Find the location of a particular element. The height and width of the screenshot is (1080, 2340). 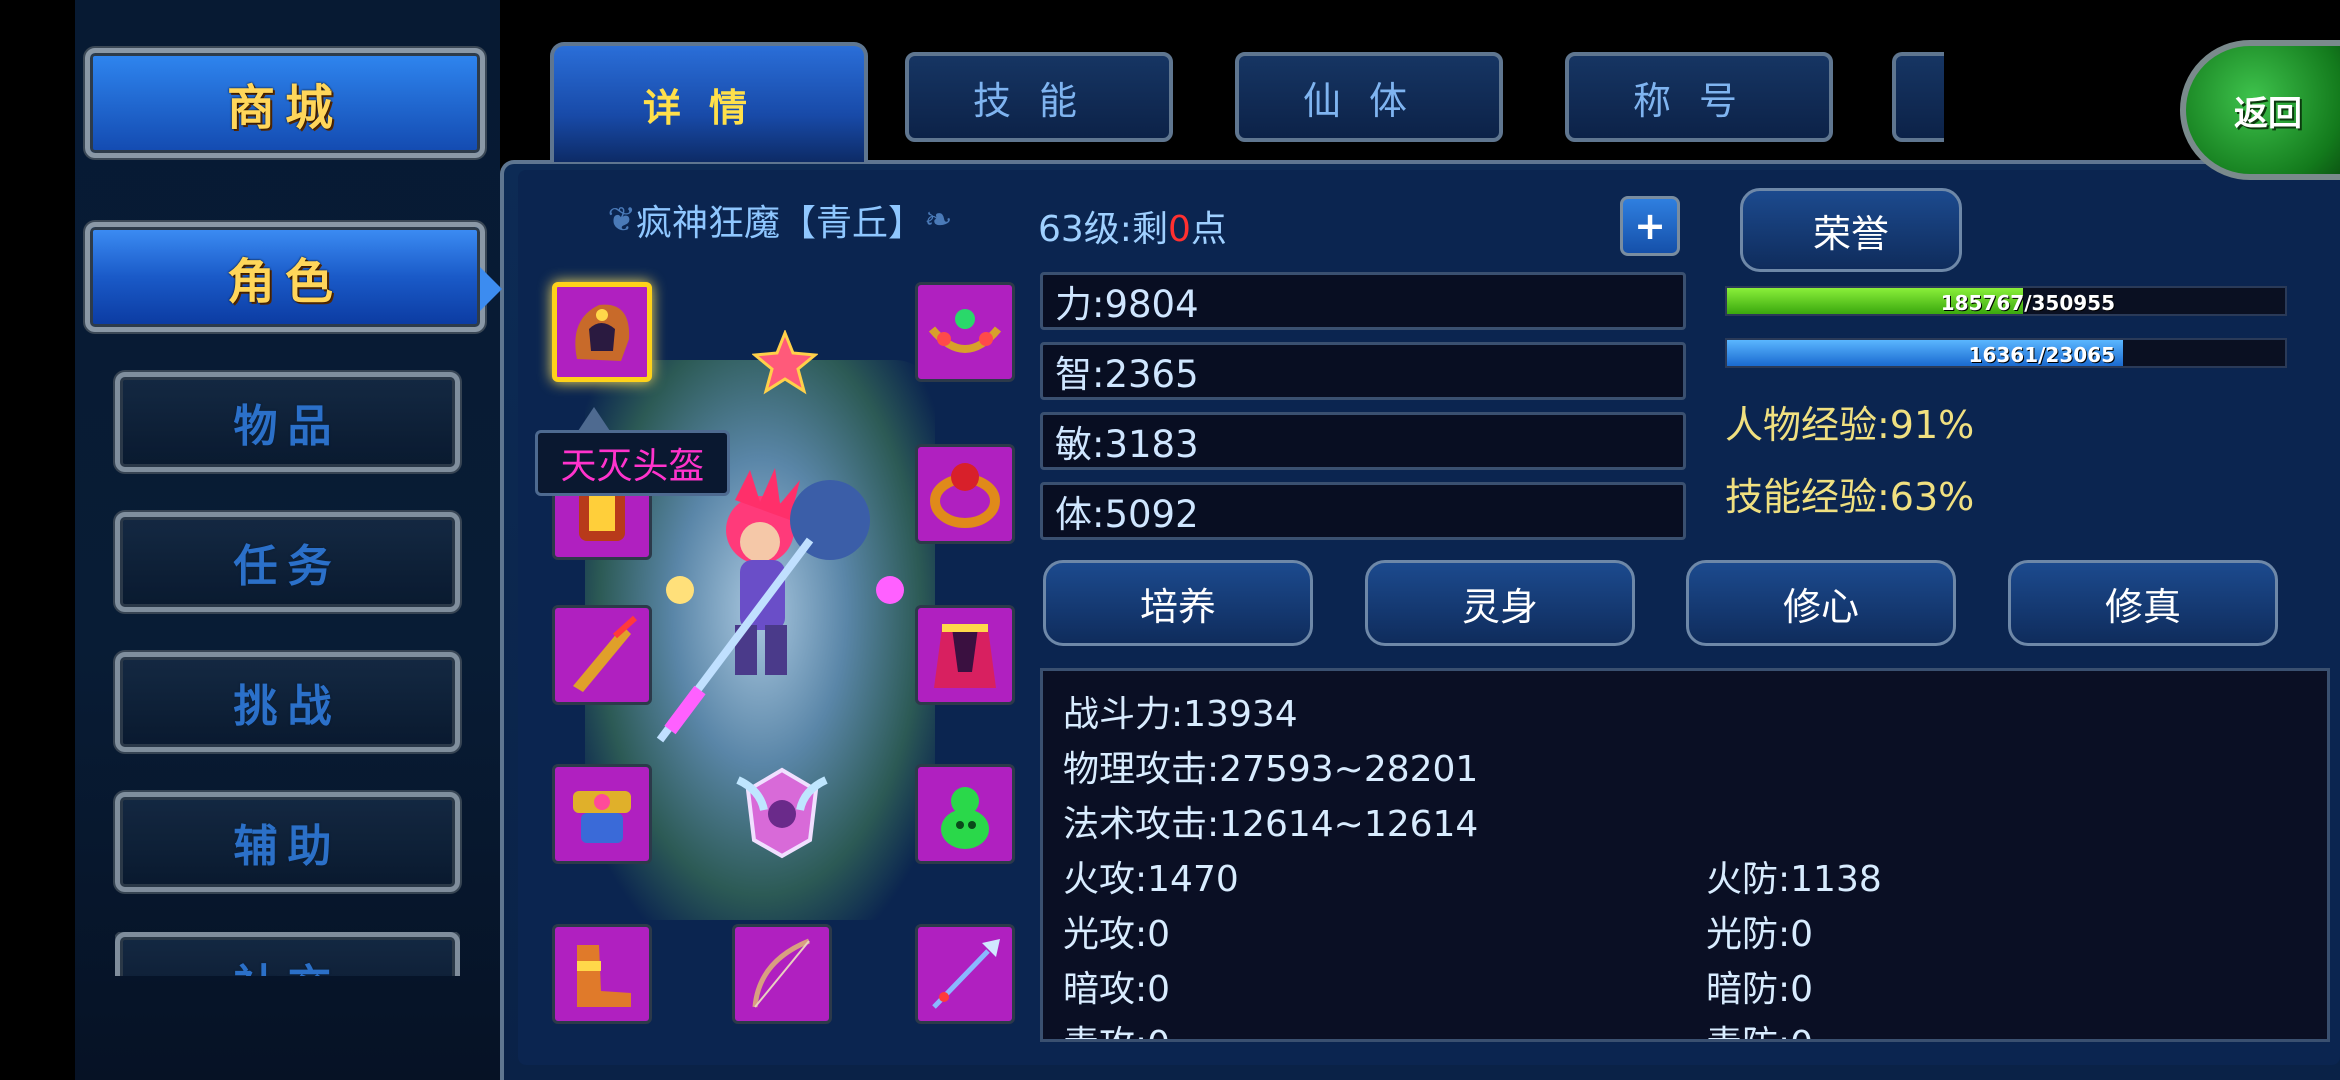

item-tooltip: 天灭头盔 is located at coordinates (632, 451).